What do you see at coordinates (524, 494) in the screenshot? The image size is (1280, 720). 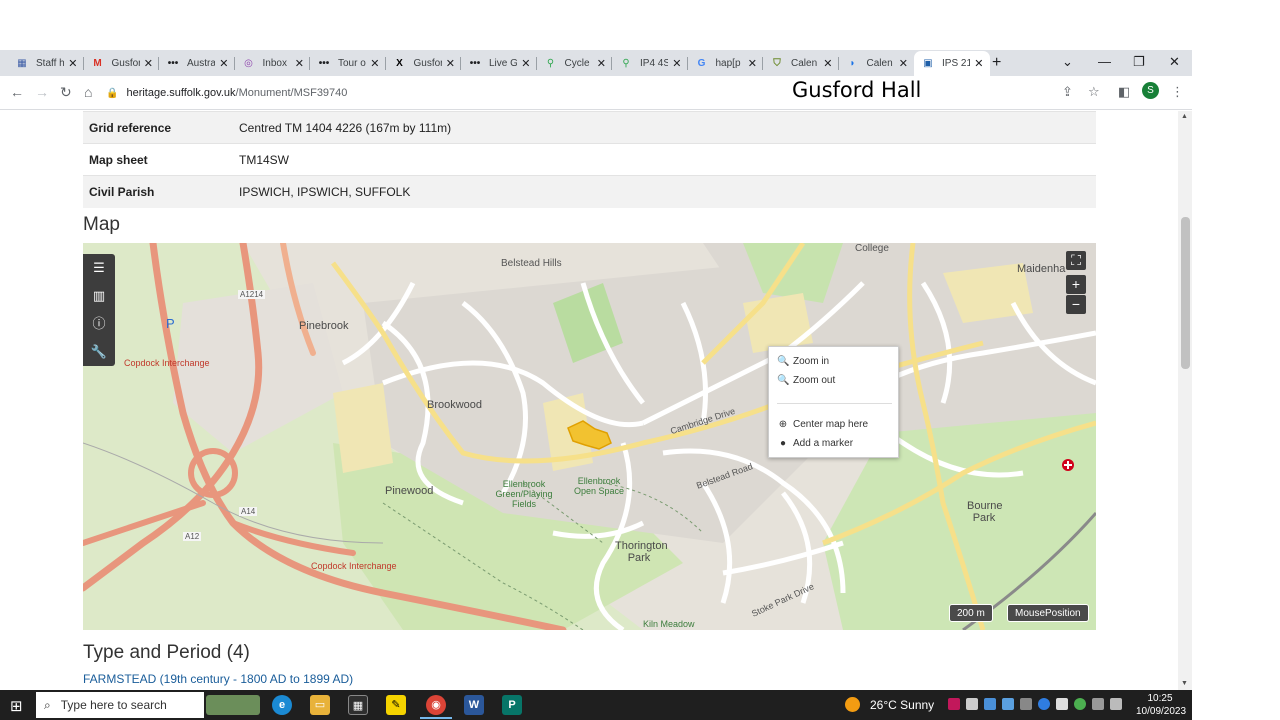 I see `map-label-ellenbrook-fields: Ellenbrook Green/Playing Fields` at bounding box center [524, 494].